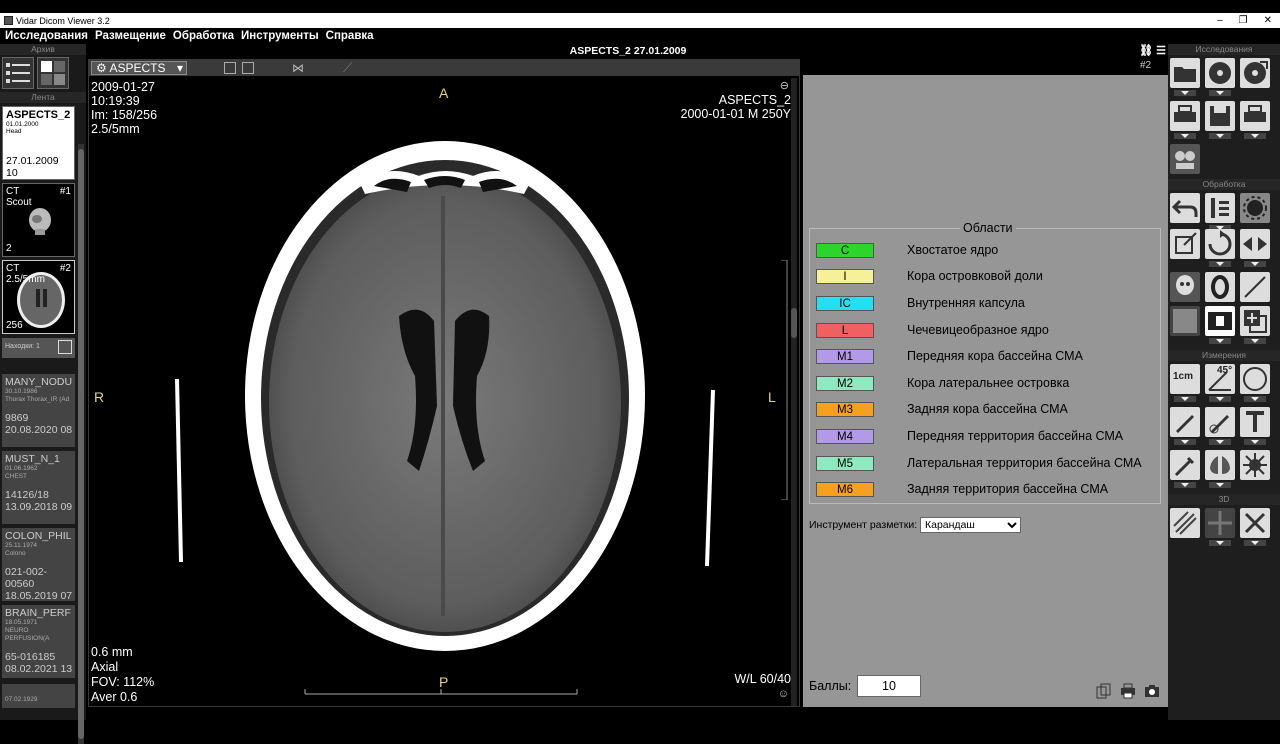 This screenshot has height=744, width=1280. Describe the element at coordinates (1220, 321) in the screenshot. I see `cine-button` at that location.